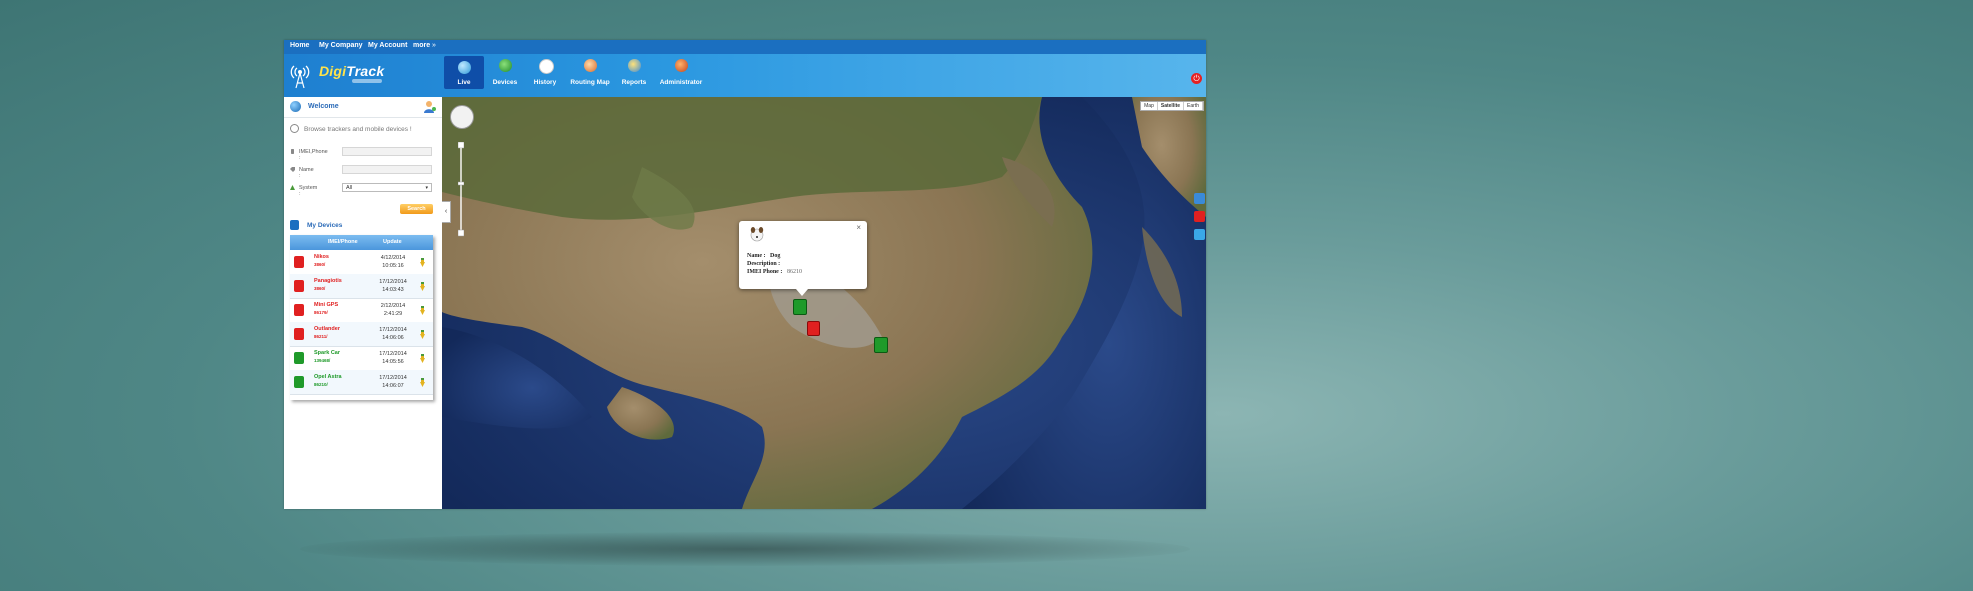 Image resolution: width=1973 pixels, height=591 pixels. Describe the element at coordinates (1199, 216) in the screenshot. I see `car-side-icon` at that location.